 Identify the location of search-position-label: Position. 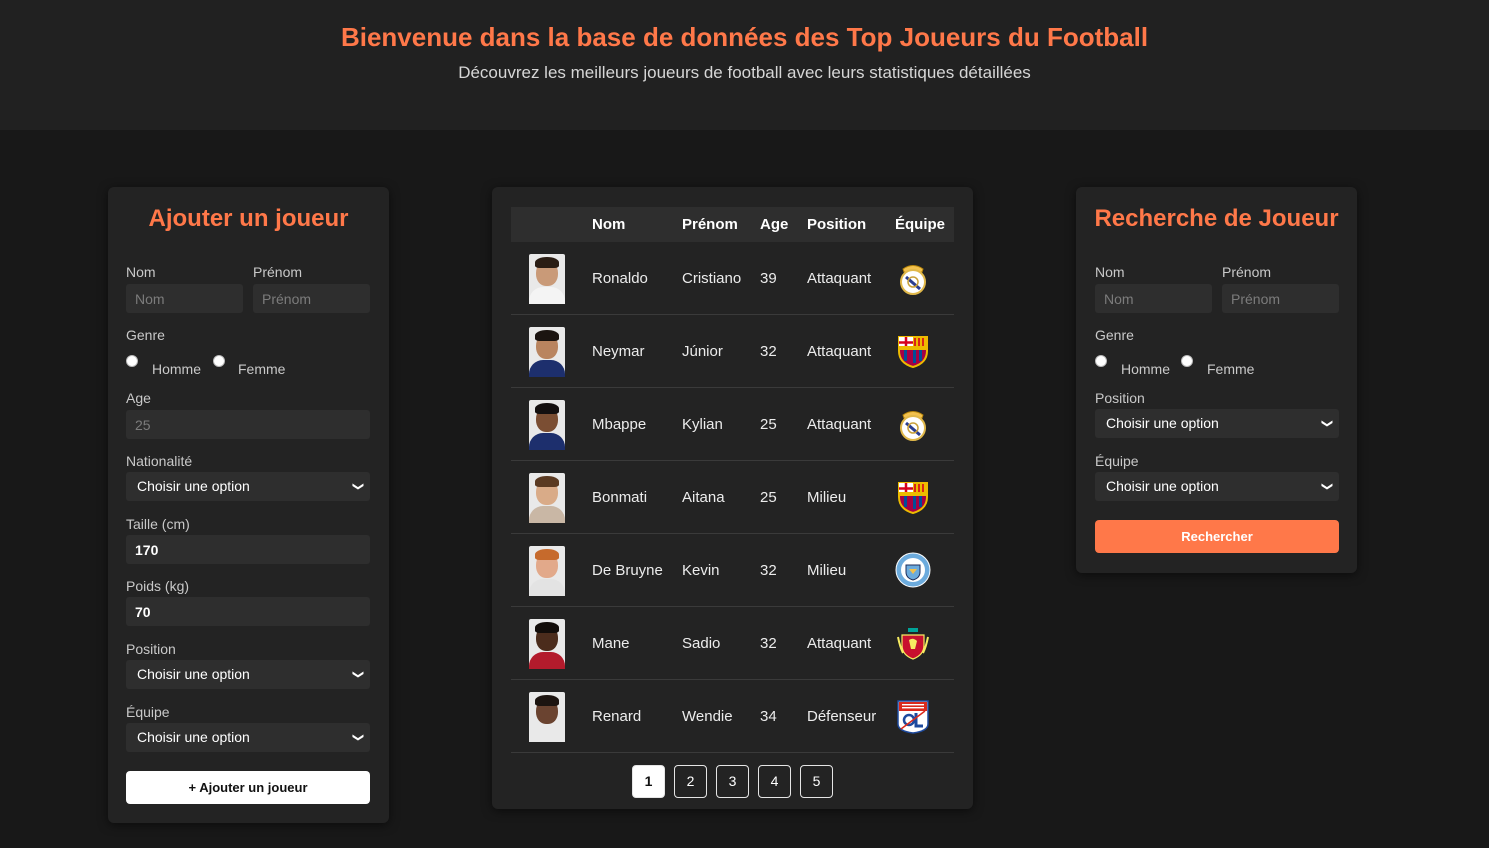
(1120, 398).